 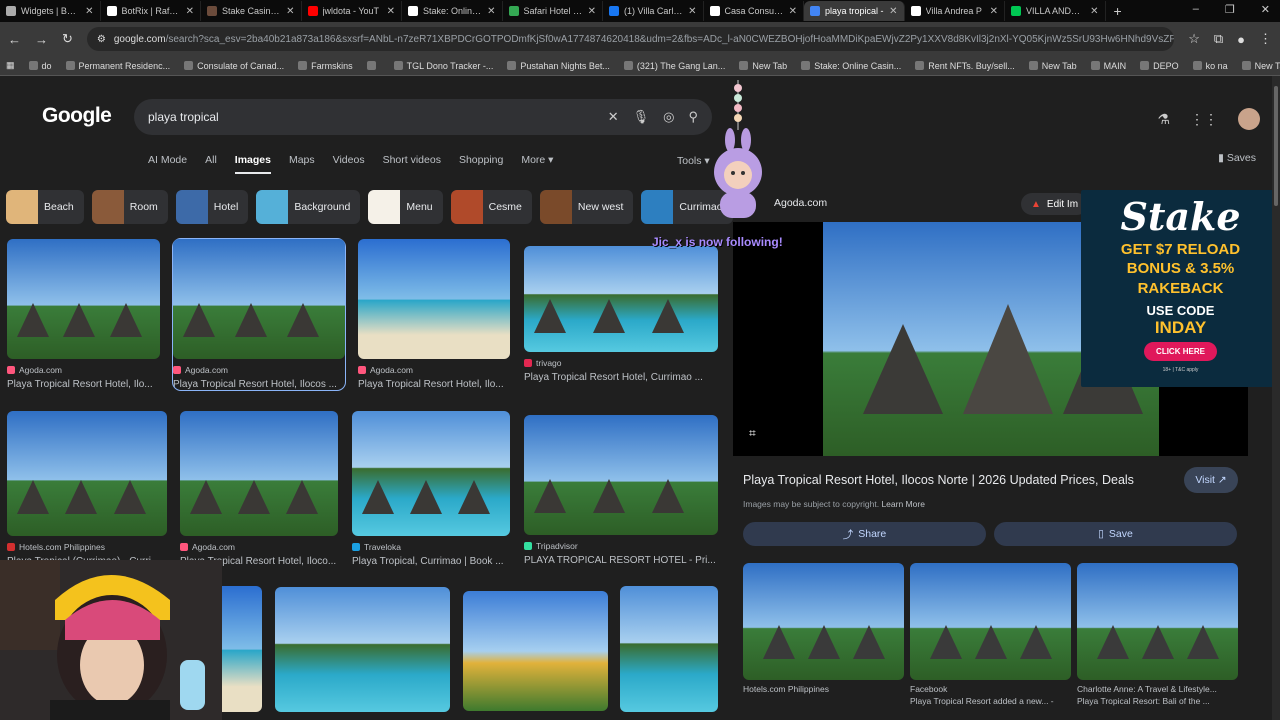 What do you see at coordinates (1276, 398) in the screenshot?
I see `page-scrollbar` at bounding box center [1276, 398].